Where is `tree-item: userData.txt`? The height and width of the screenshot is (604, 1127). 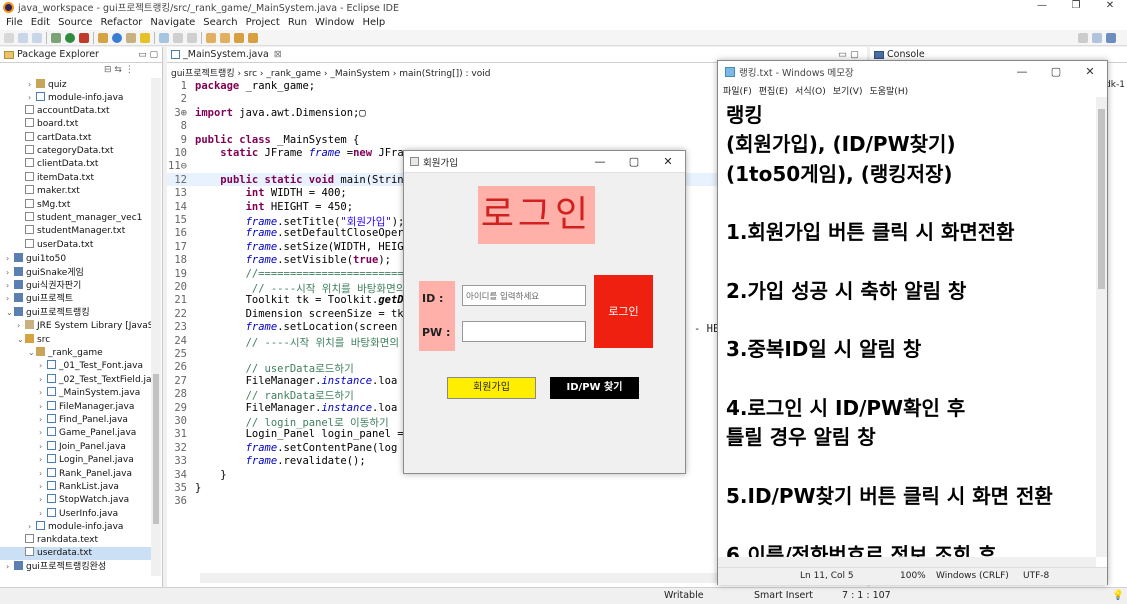 tree-item: userData.txt is located at coordinates (75, 245).